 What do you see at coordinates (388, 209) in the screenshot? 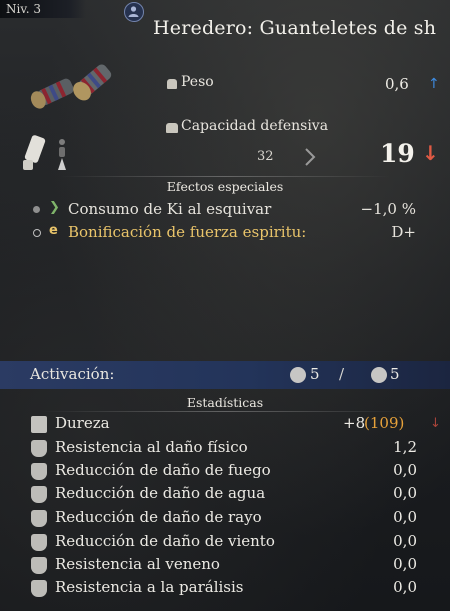
I see `effect-value: −1,0 %` at bounding box center [388, 209].